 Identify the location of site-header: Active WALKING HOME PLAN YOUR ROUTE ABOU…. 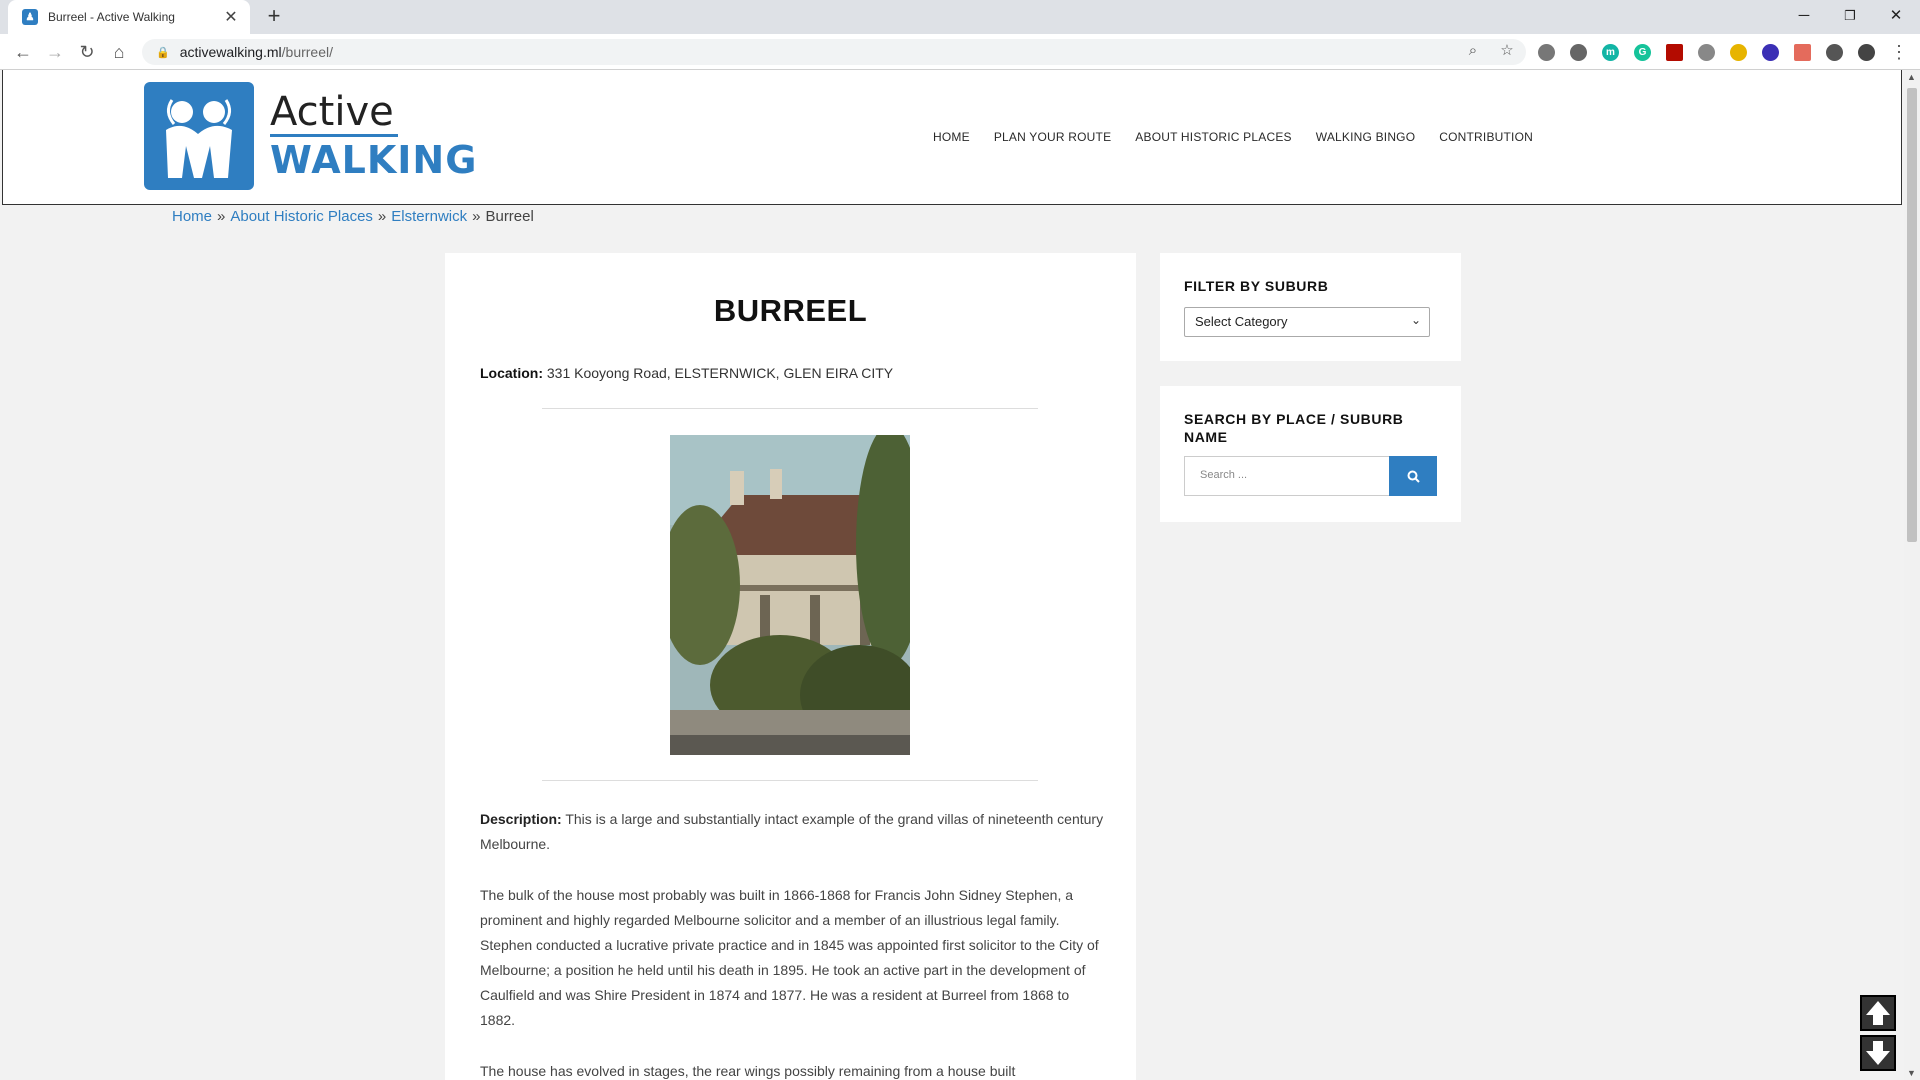
(952, 137).